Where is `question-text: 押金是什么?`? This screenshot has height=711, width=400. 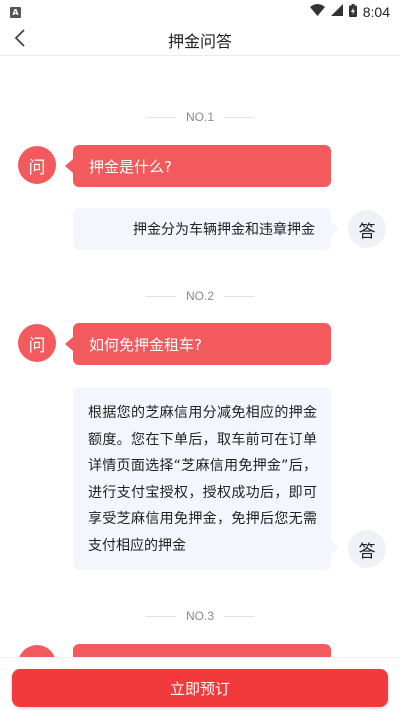 question-text: 押金是什么? is located at coordinates (130, 166).